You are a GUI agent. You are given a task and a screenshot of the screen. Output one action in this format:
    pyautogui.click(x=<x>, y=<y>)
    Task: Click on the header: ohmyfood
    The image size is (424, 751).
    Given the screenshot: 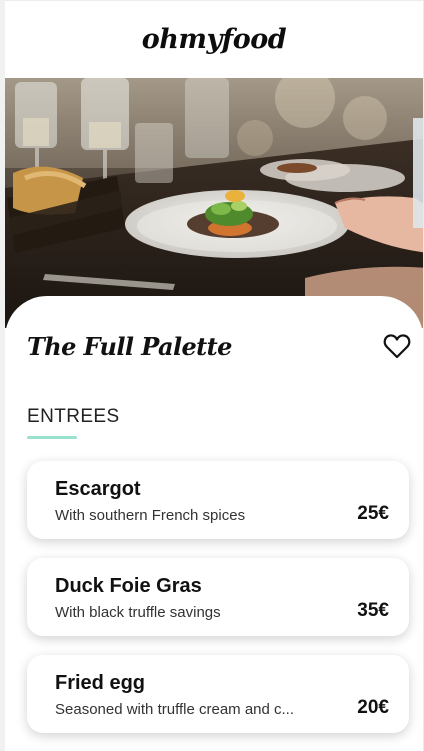 What is the action you would take?
    pyautogui.click(x=214, y=39)
    